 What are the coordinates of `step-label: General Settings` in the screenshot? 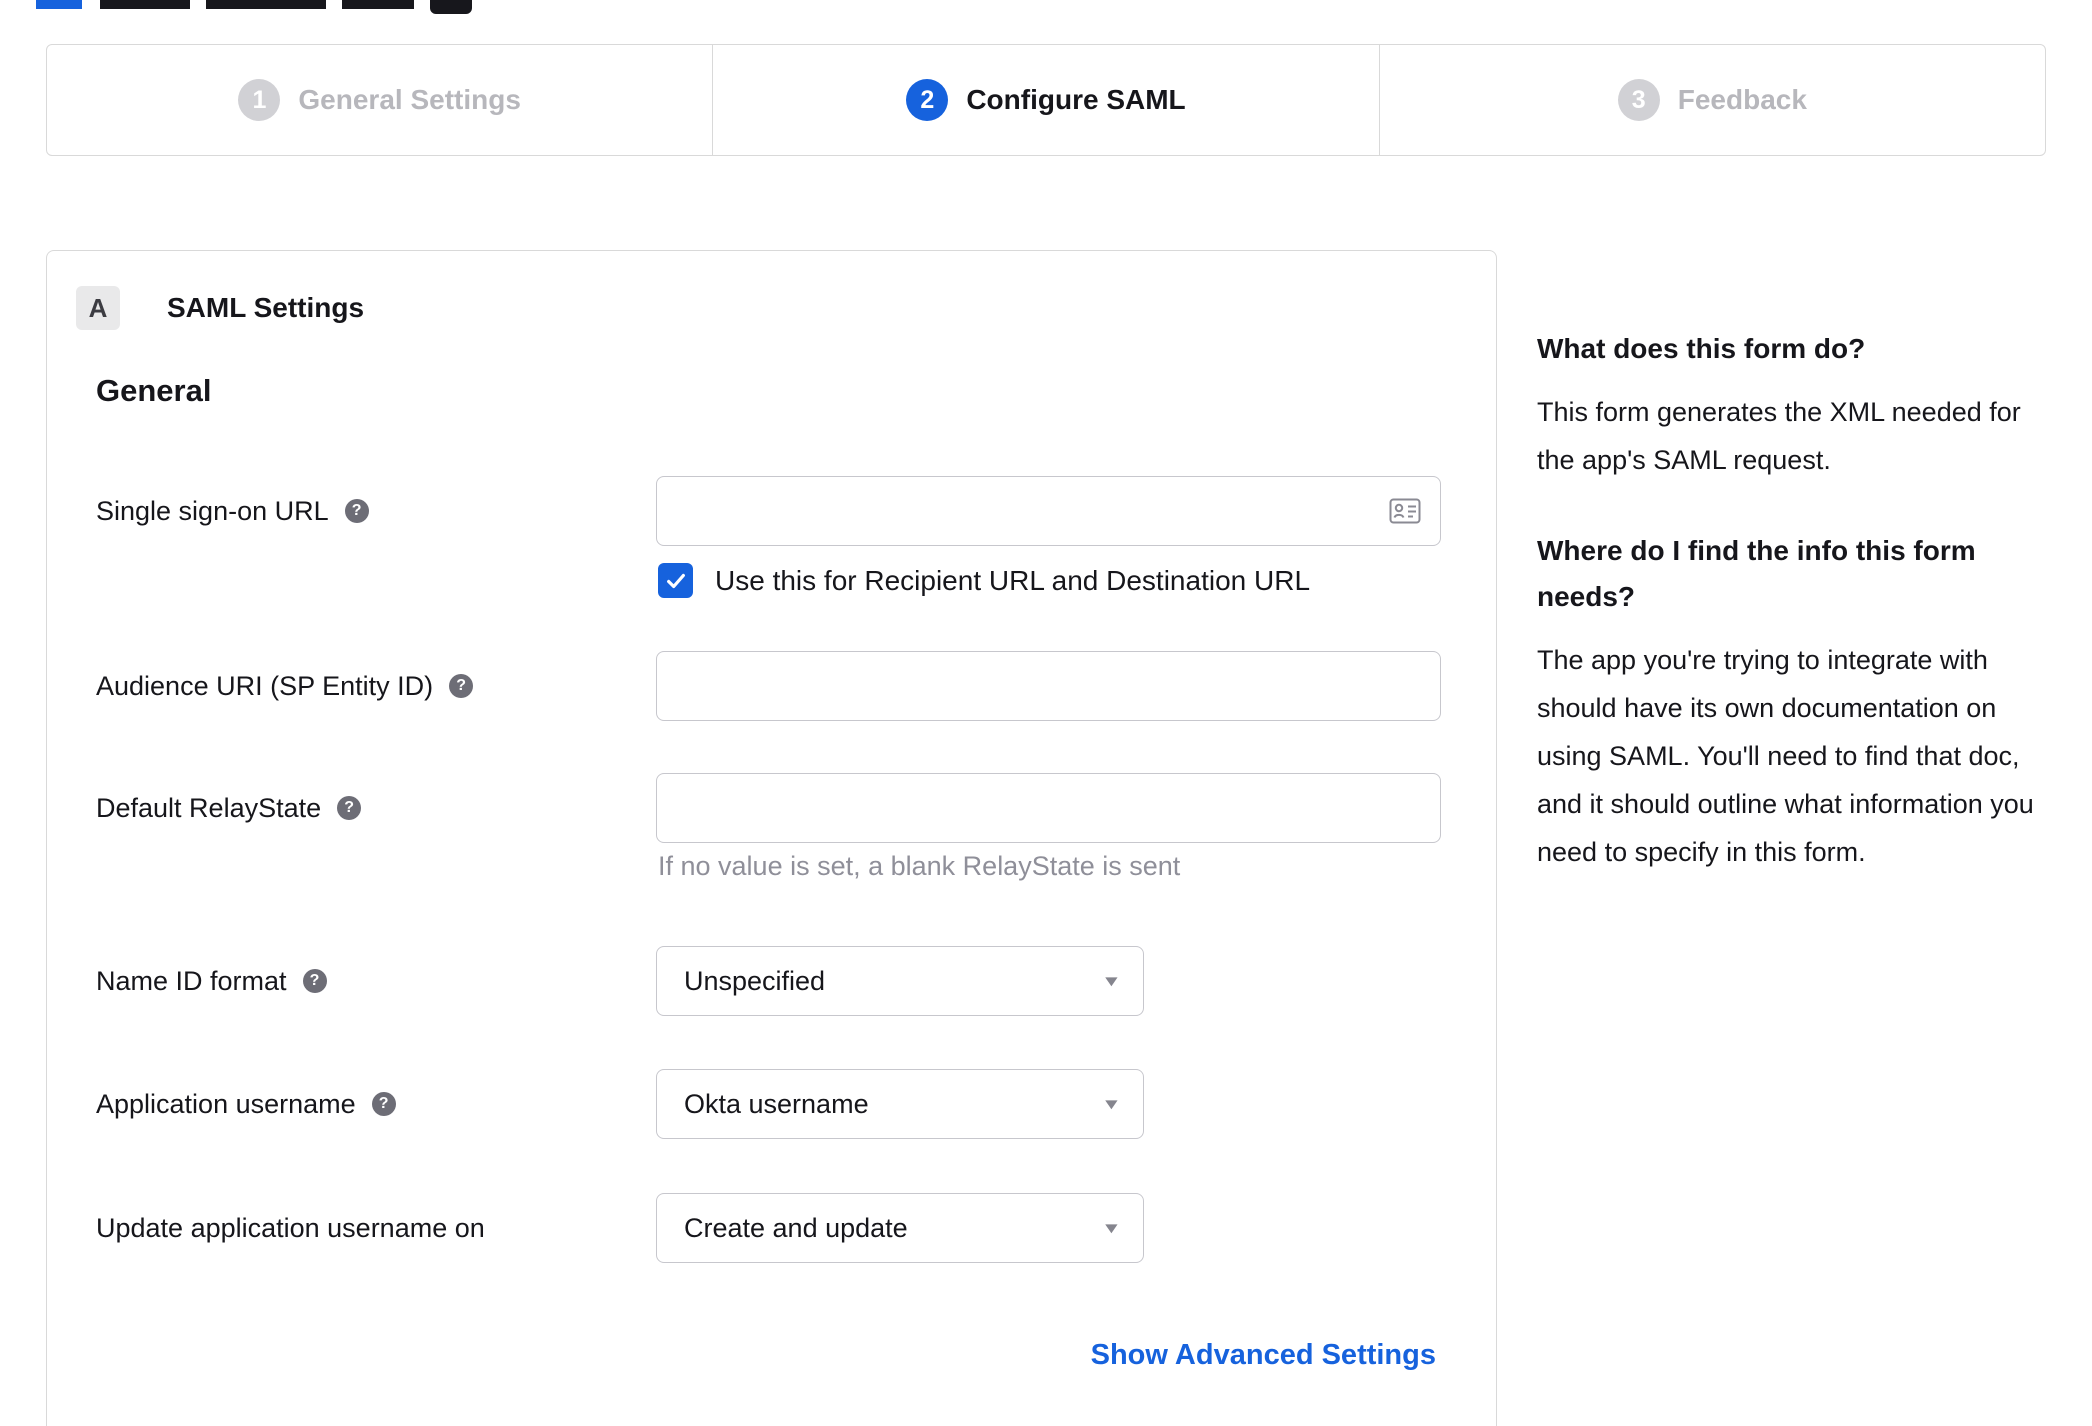 It's located at (409, 99).